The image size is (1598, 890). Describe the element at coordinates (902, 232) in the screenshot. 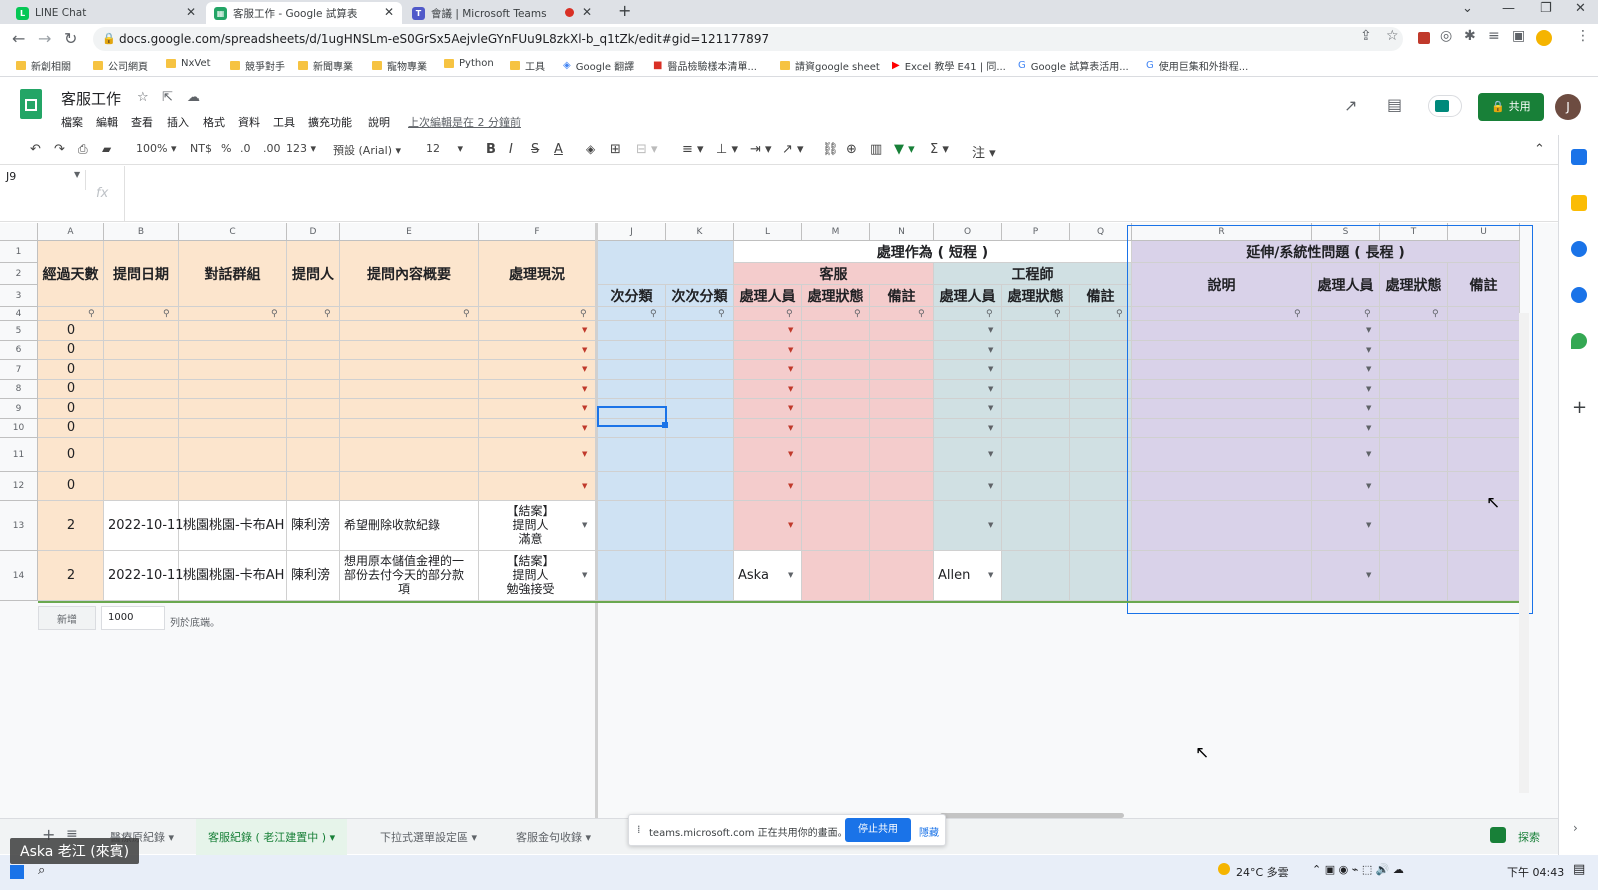

I see `column-header-n: N` at that location.